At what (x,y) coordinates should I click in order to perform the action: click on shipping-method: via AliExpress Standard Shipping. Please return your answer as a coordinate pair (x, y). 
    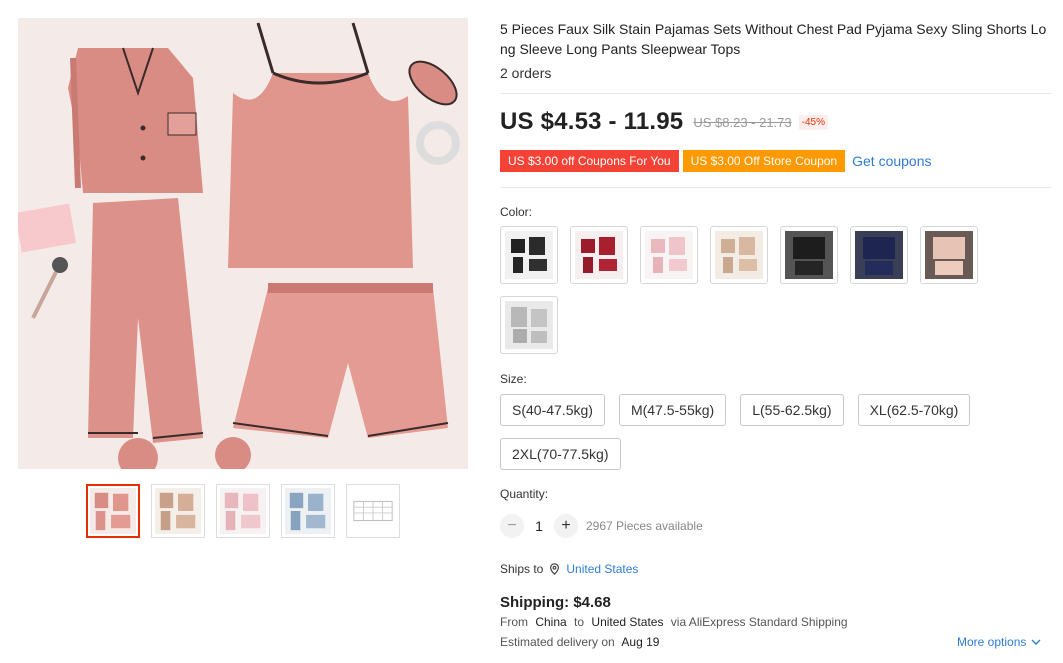
    Looking at the image, I should click on (759, 622).